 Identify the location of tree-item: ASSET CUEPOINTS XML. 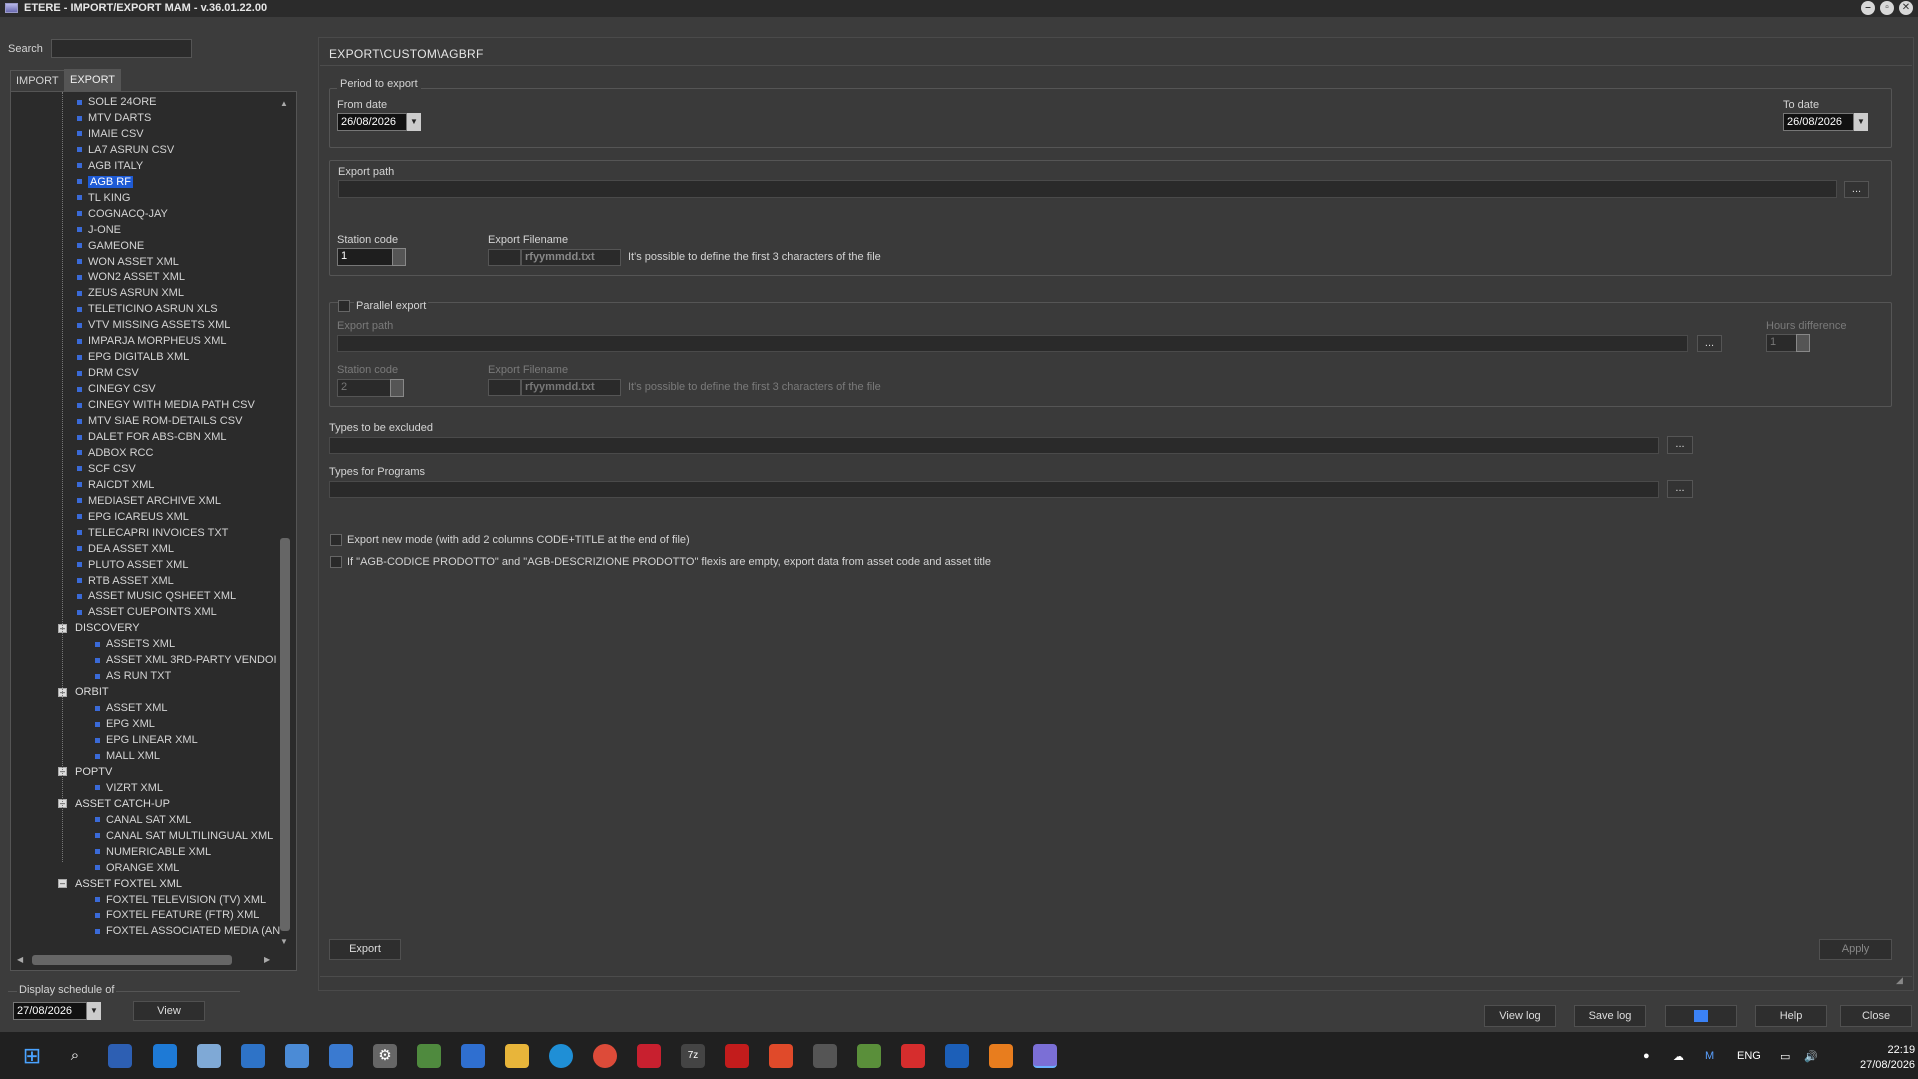
(147, 612).